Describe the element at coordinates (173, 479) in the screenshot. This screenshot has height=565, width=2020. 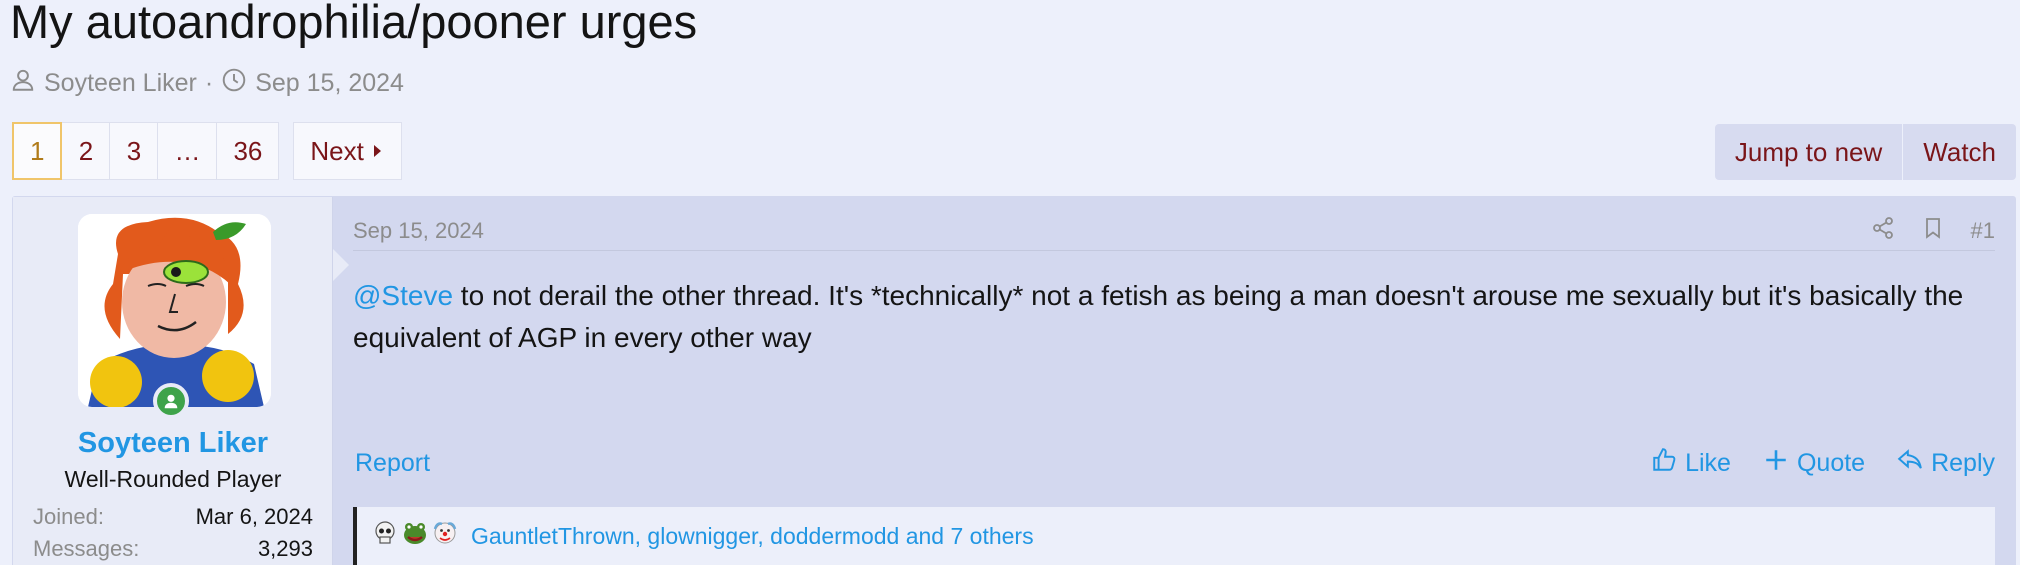
I see `post-user-title: Well-Rounded Player` at that location.